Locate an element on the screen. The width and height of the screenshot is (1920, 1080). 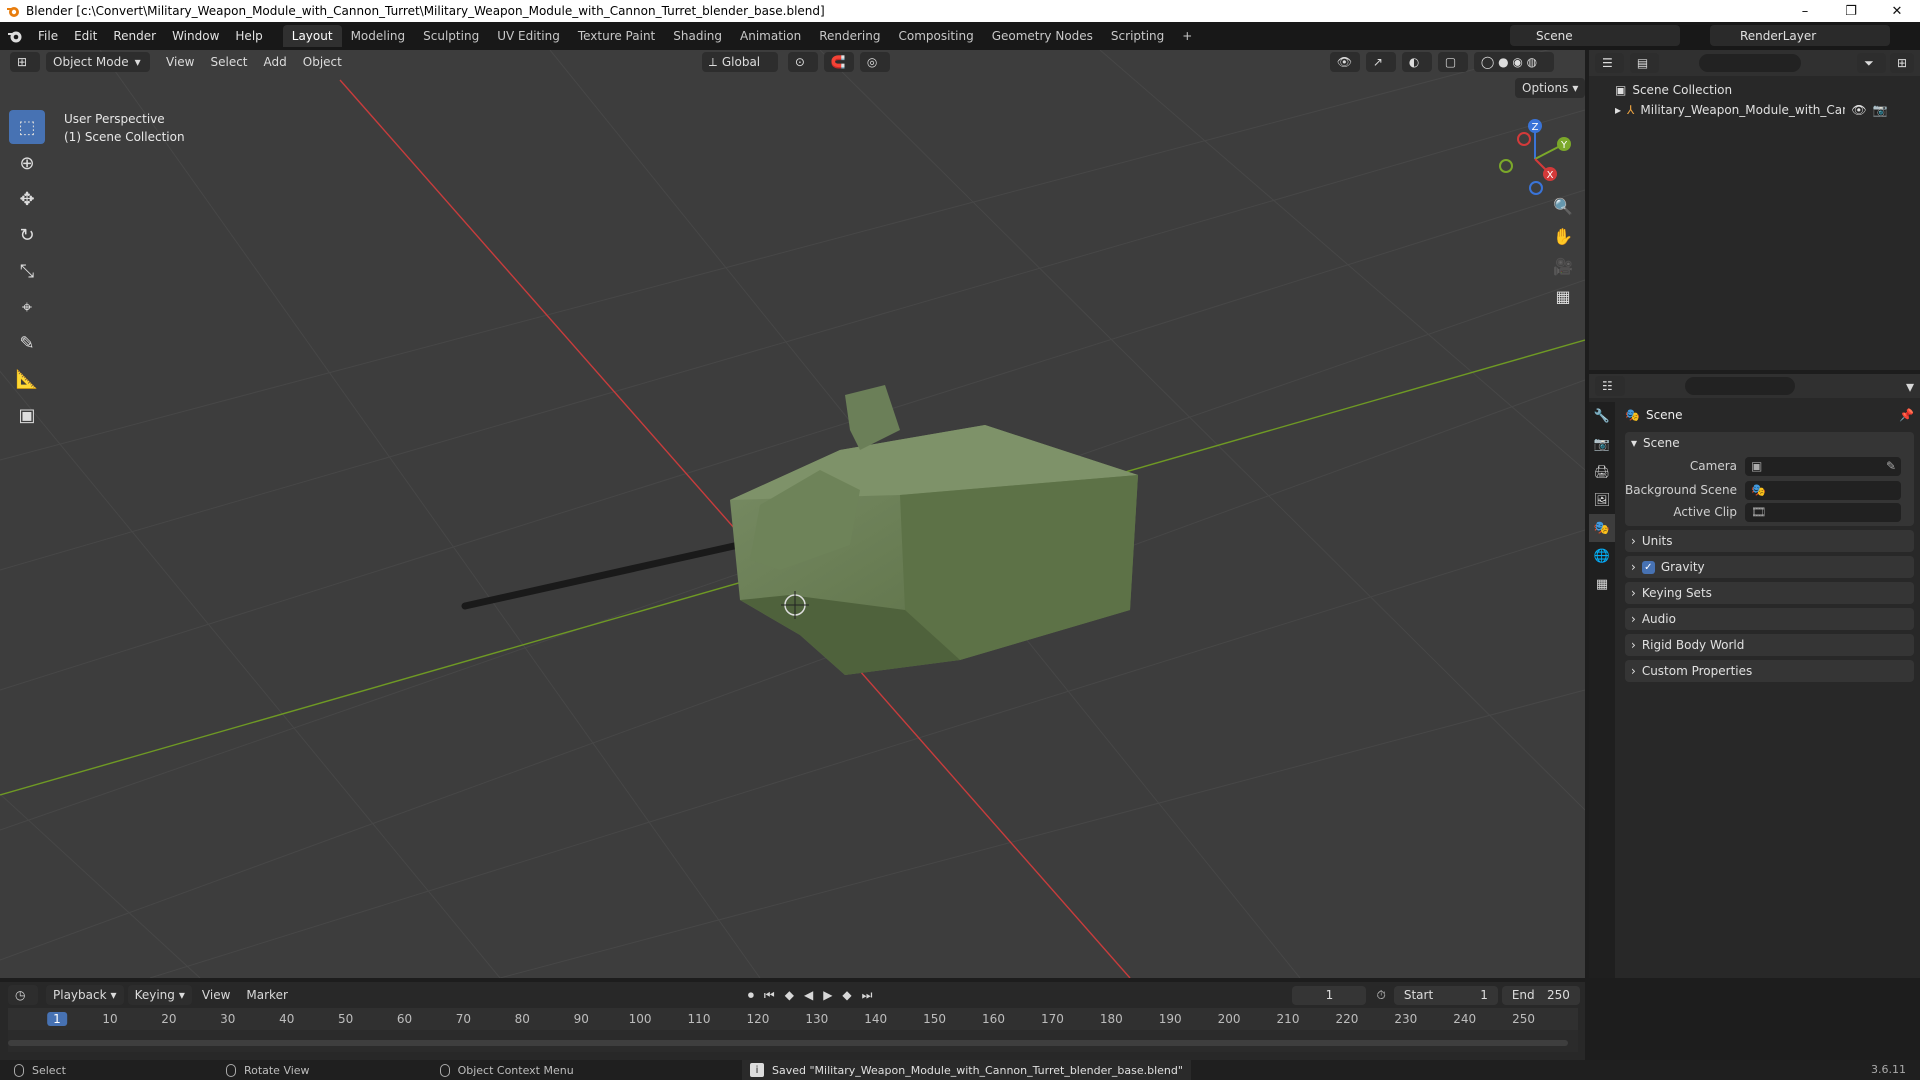
next-keyframe-icon: ◆ is located at coordinates (846, 995).